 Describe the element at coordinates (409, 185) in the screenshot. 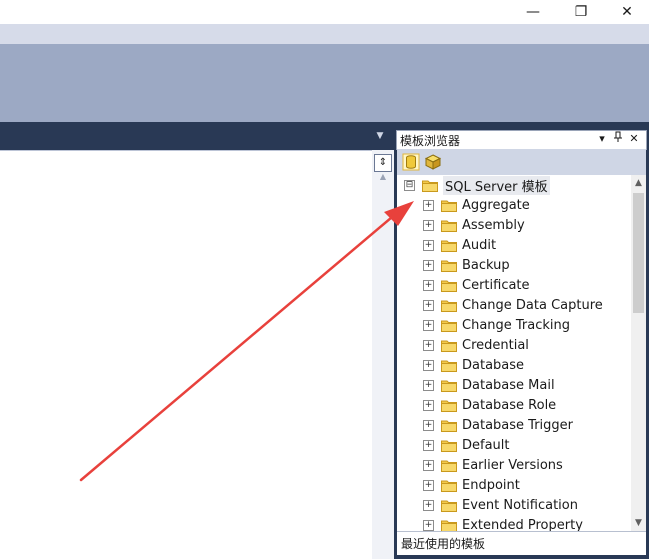

I see `collapse-icon: ⊟` at that location.